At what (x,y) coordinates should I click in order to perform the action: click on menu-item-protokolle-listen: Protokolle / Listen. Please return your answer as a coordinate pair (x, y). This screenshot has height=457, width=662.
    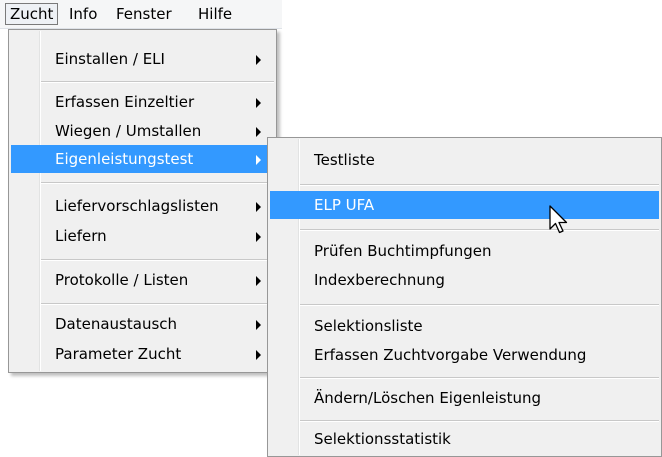
    Looking at the image, I should click on (142, 280).